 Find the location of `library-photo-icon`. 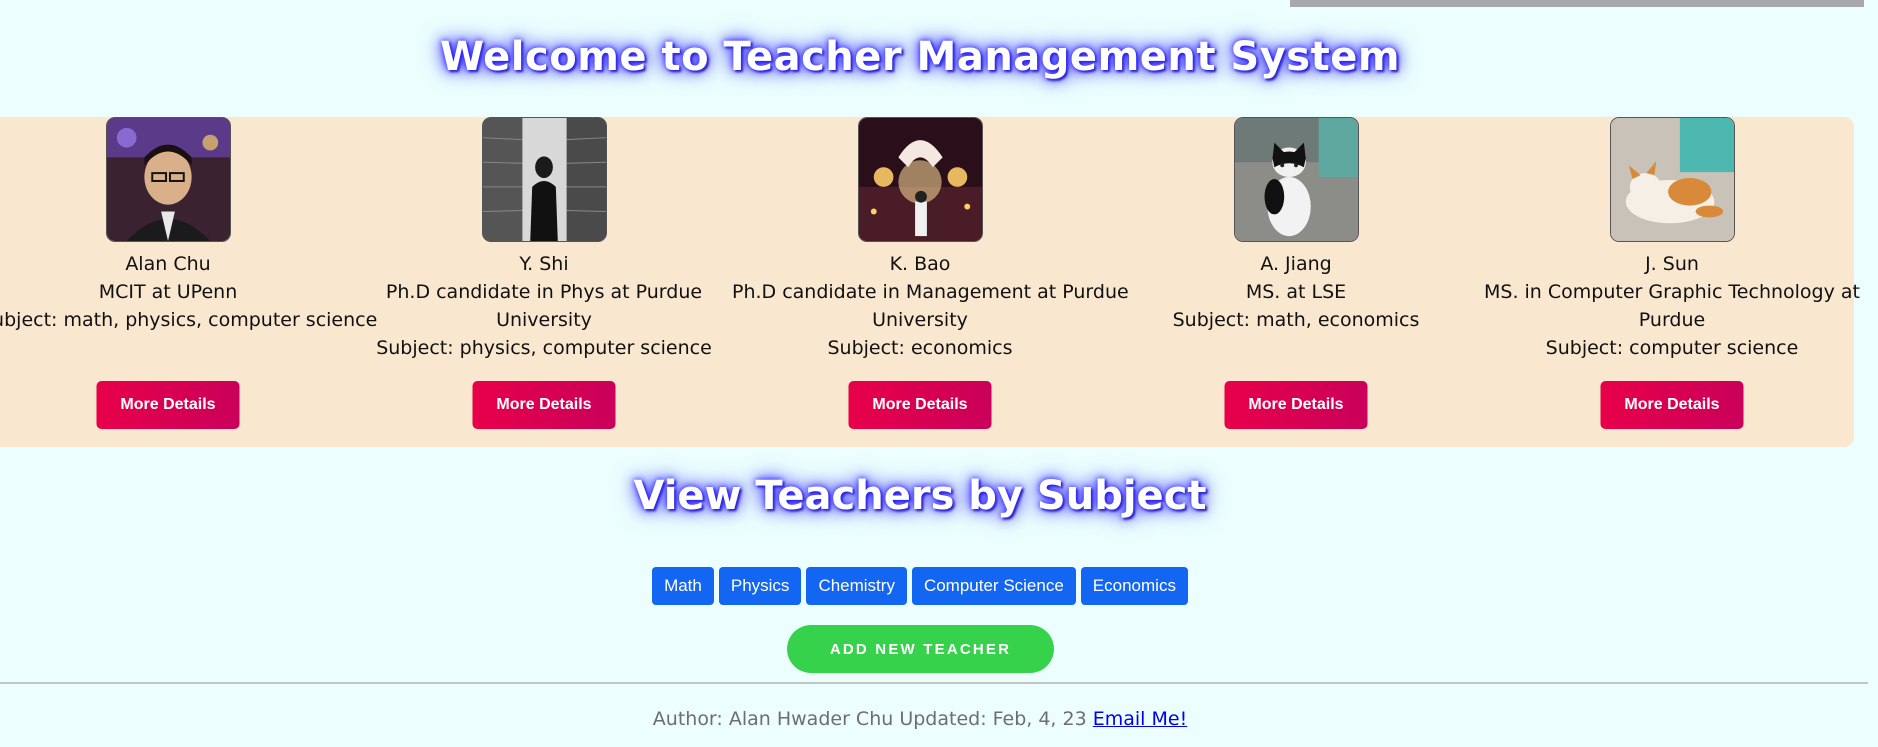

library-photo-icon is located at coordinates (544, 179).